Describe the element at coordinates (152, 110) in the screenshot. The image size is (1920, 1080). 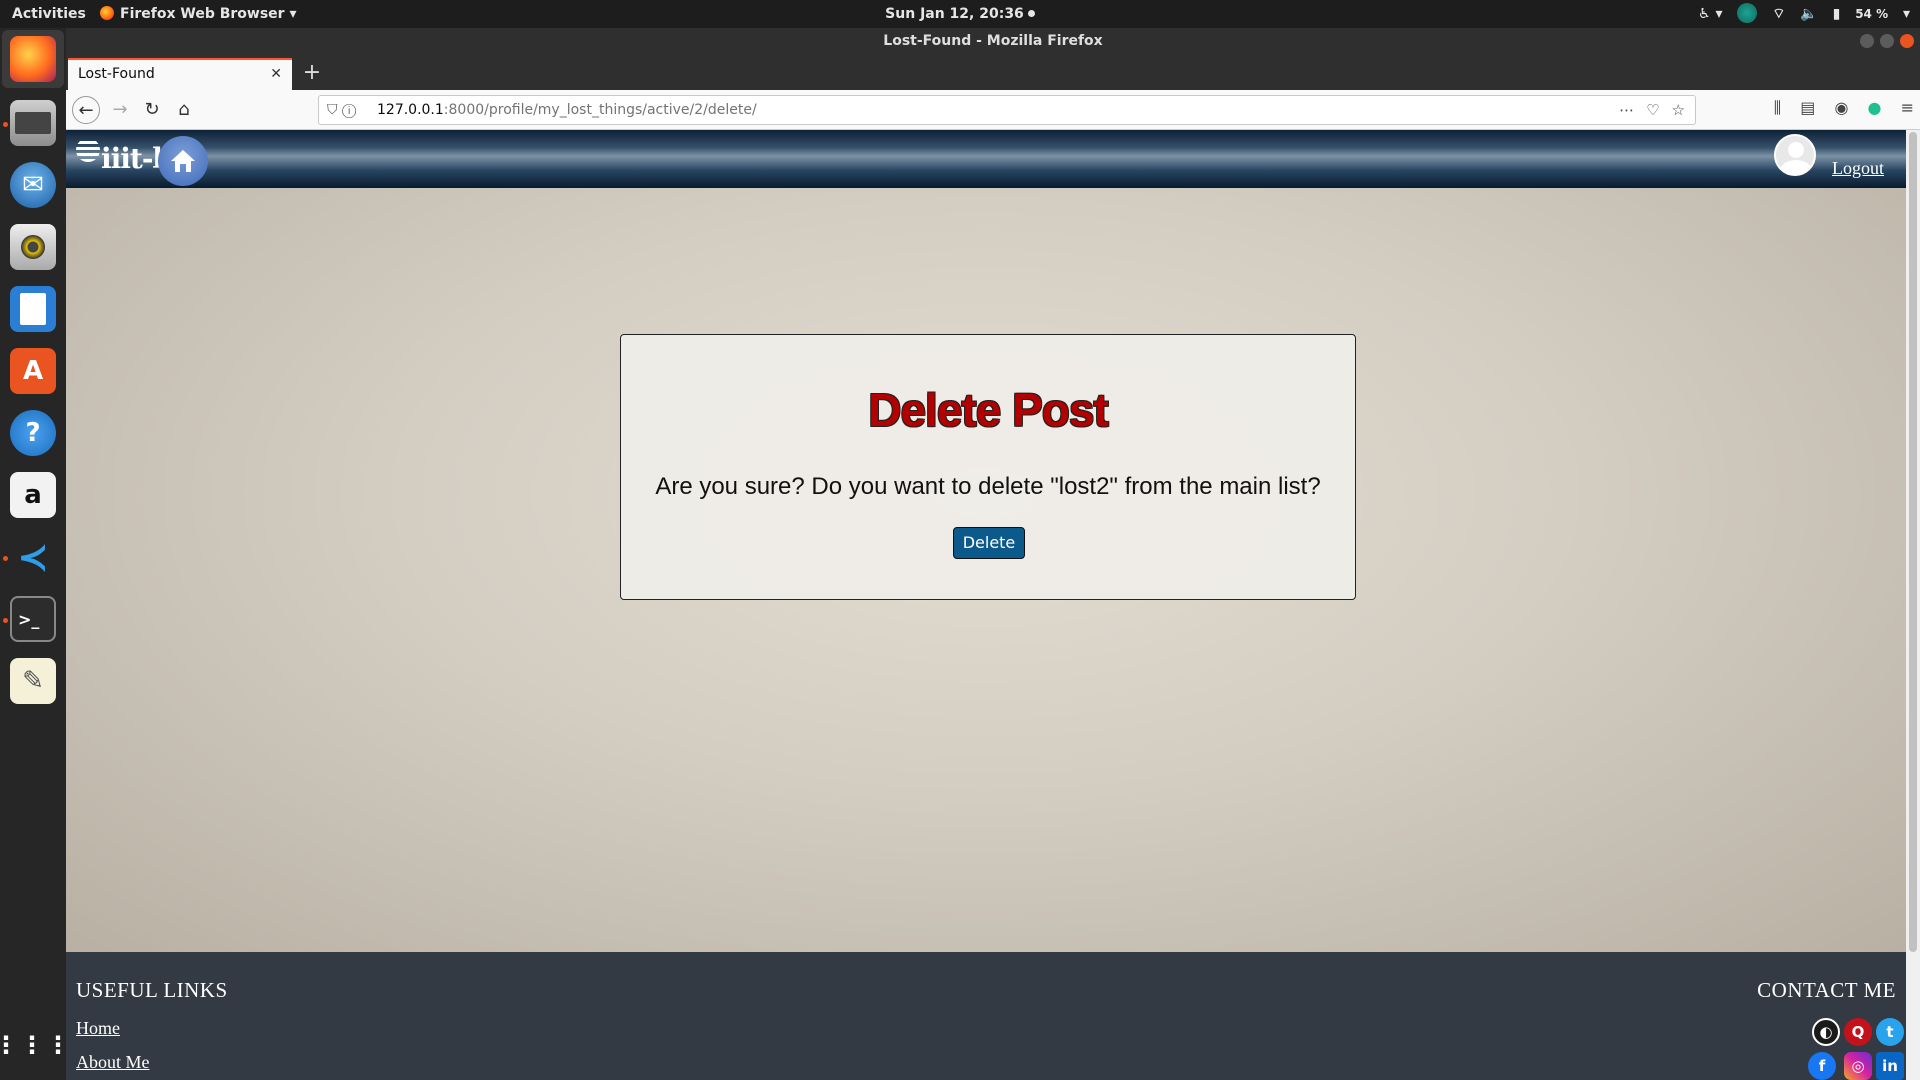
I see `reload-button: ↻` at that location.